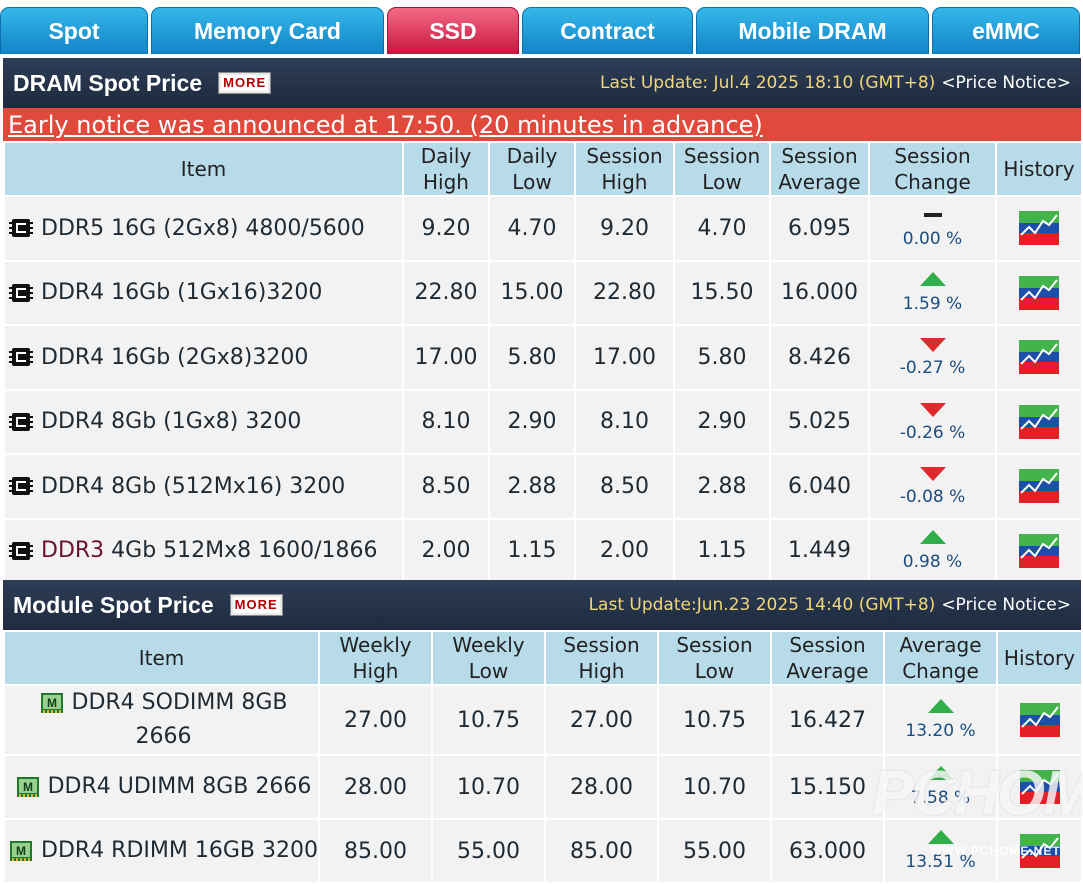 This screenshot has height=884, width=1083. I want to click on change-value: 1.59 %, so click(932, 303).